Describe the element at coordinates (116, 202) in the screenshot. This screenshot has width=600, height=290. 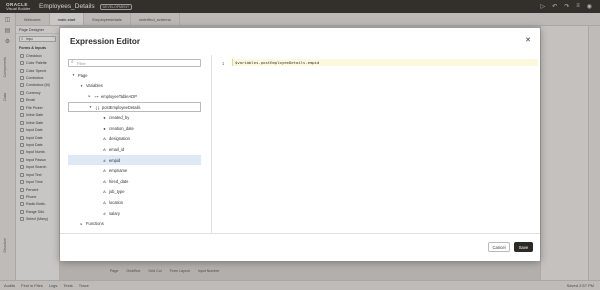
I see `tree-node-label: location` at that location.